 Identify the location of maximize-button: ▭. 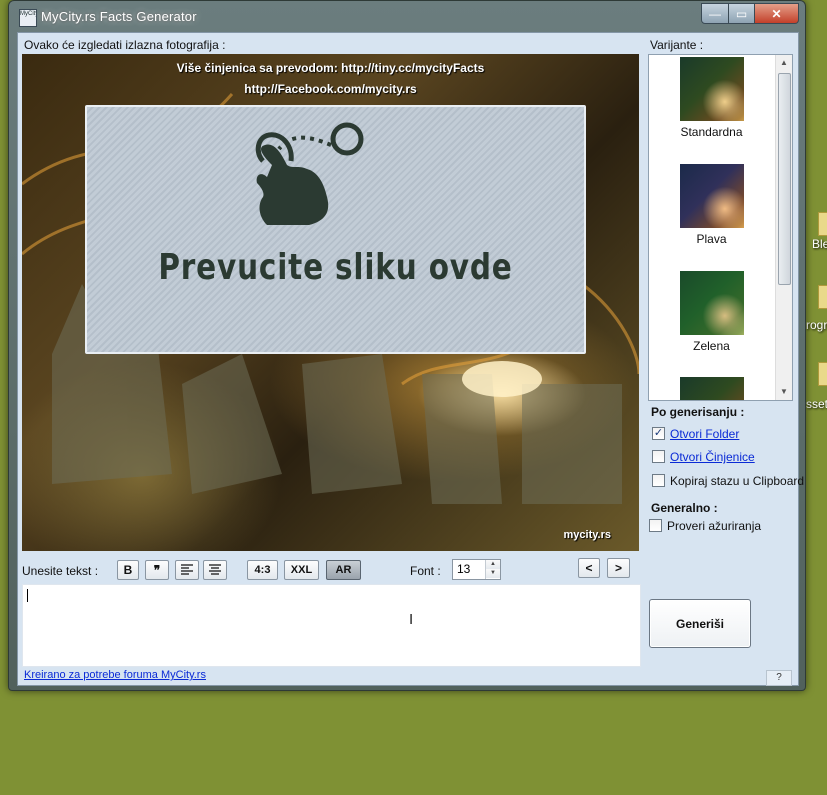
(742, 13).